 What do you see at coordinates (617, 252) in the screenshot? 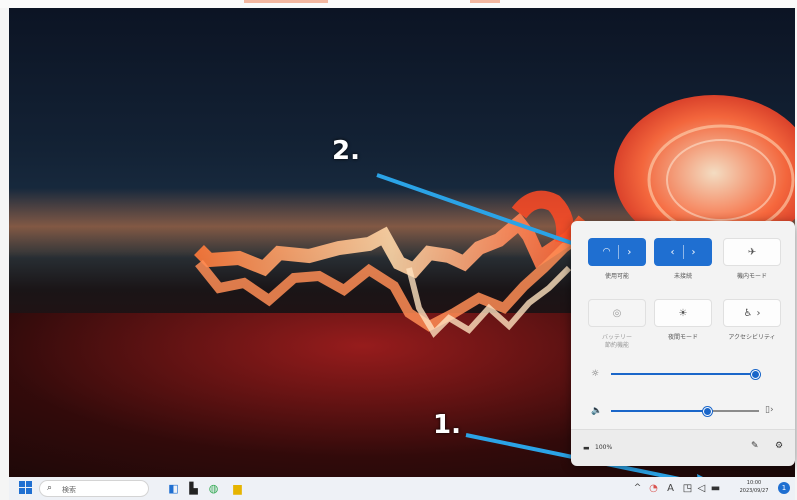
I see `wifi-tile: ◠ ›` at bounding box center [617, 252].